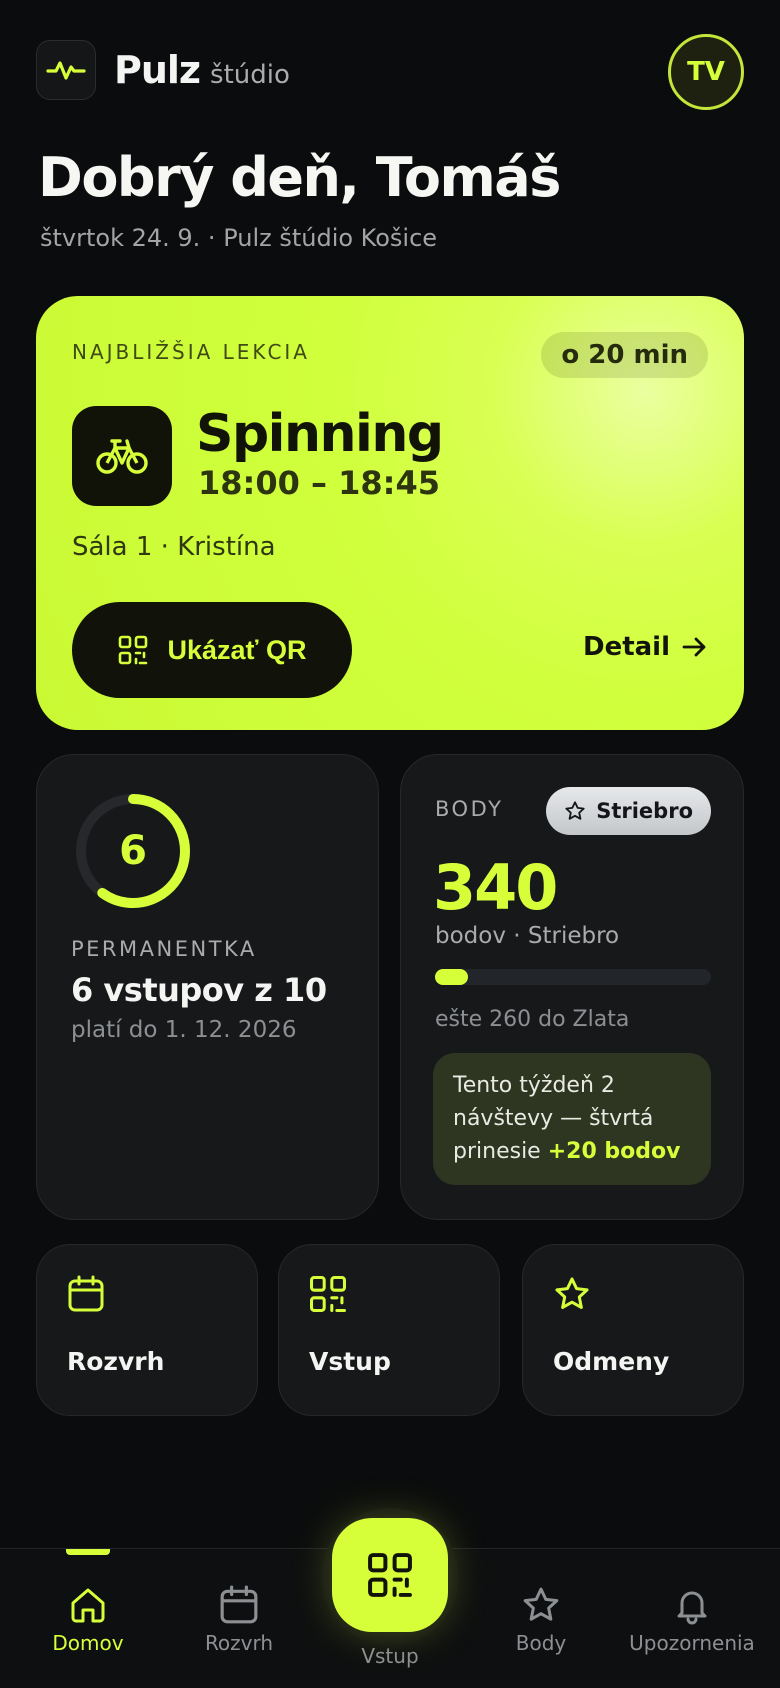 The height and width of the screenshot is (1688, 780). I want to click on pulse-icon, so click(66, 70).